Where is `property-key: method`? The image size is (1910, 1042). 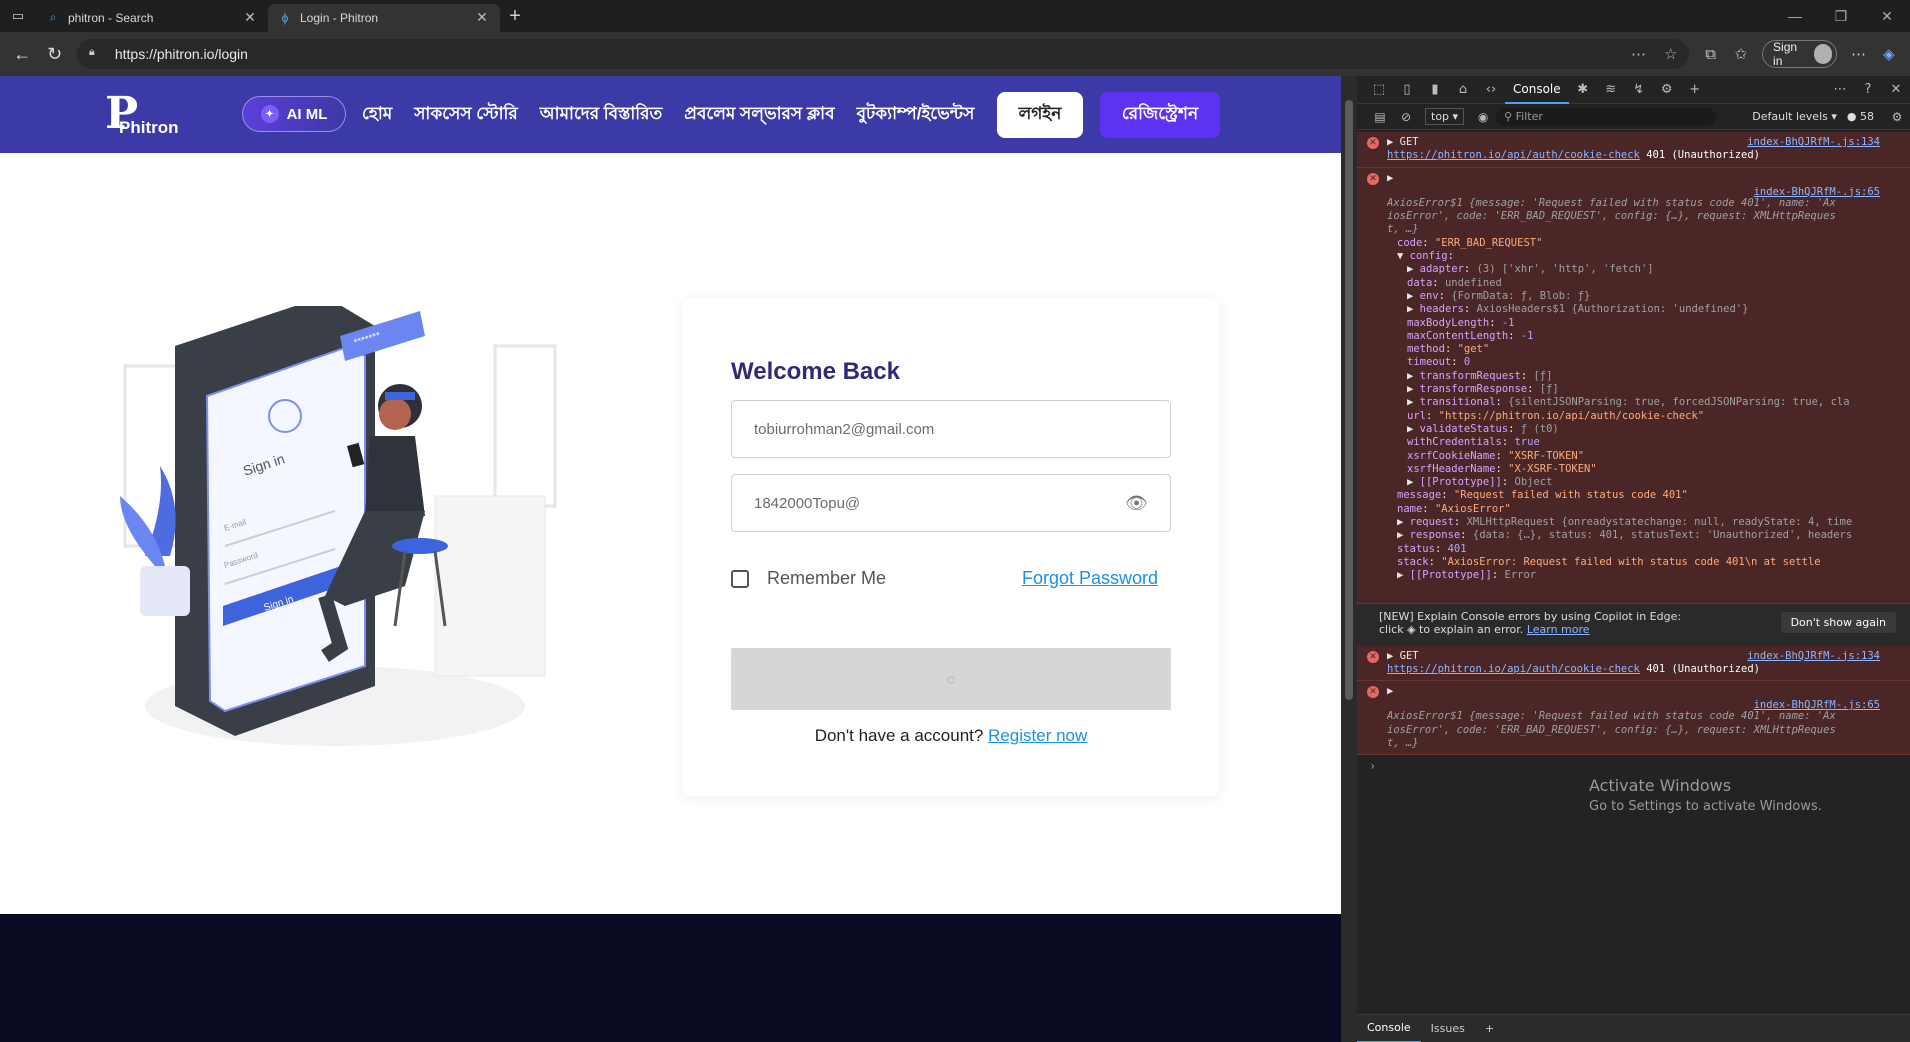 property-key: method is located at coordinates (1426, 349).